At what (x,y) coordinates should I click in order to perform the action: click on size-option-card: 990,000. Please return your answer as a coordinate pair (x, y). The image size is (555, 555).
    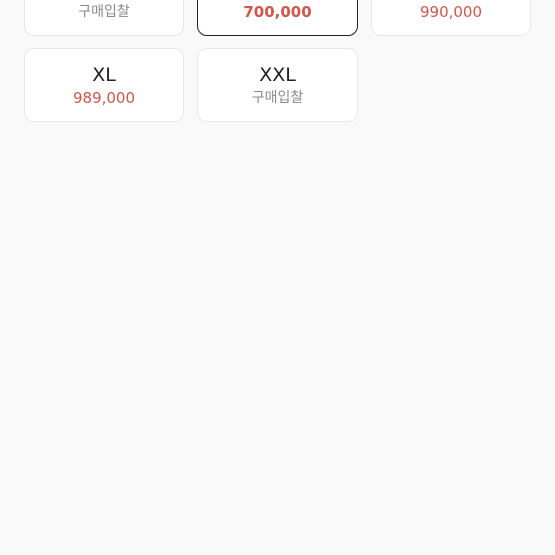
    Looking at the image, I should click on (451, 18).